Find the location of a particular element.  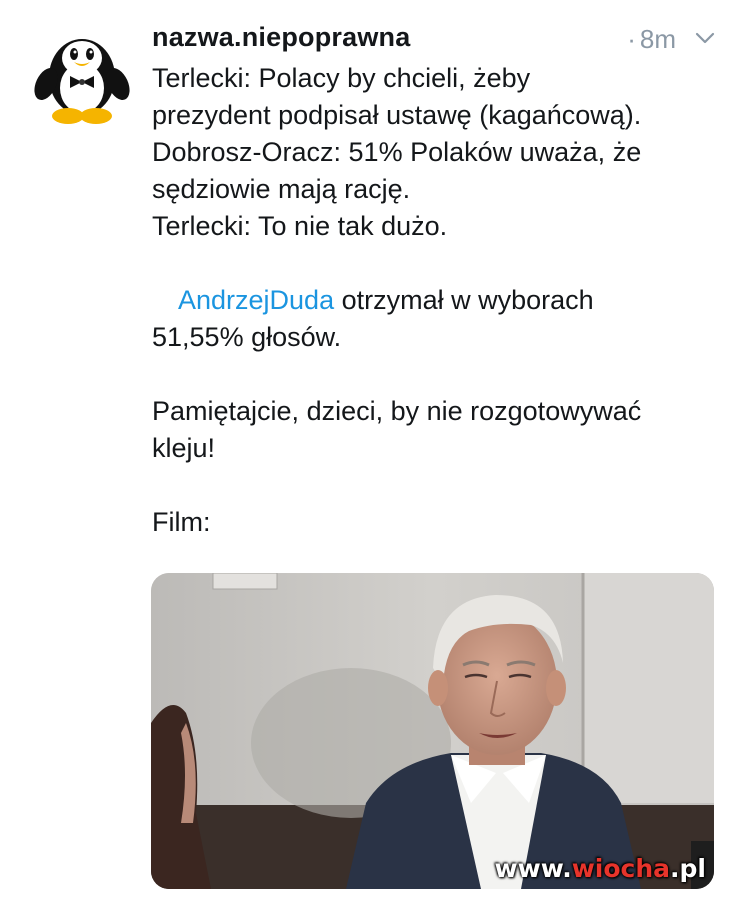

tweet-header: nazwa.niepoprawna · 8m is located at coordinates (437, 40).